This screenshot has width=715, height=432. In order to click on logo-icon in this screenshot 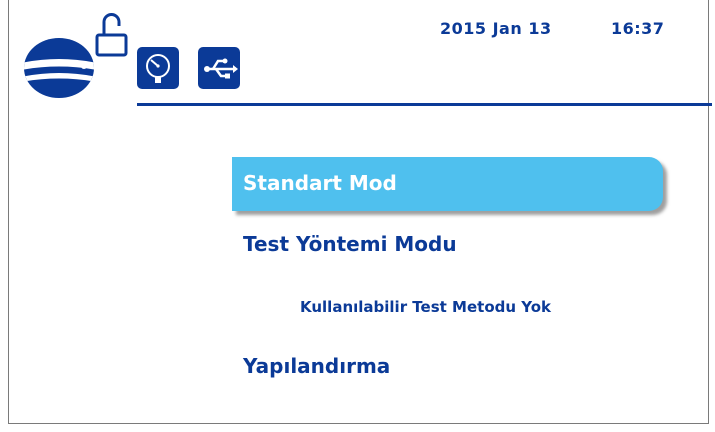, I will do `click(59, 68)`.